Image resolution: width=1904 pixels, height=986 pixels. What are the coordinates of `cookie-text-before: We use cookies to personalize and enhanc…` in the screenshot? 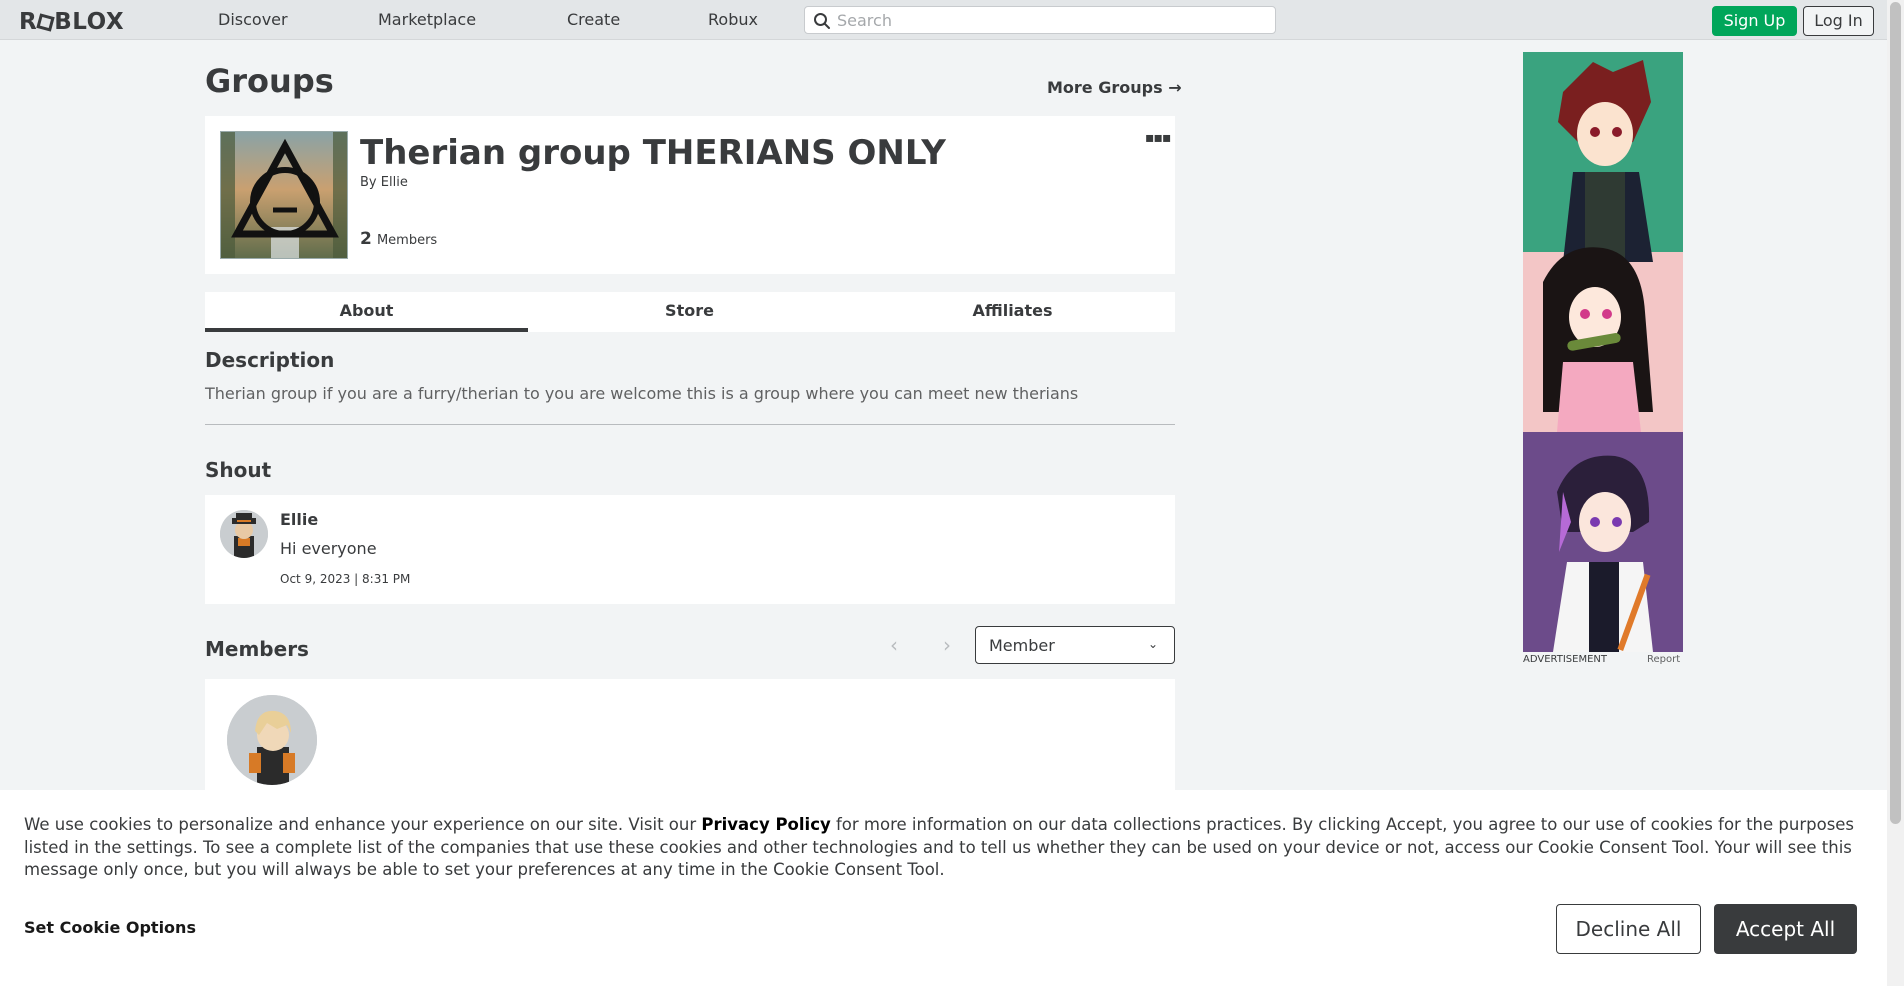 It's located at (363, 824).